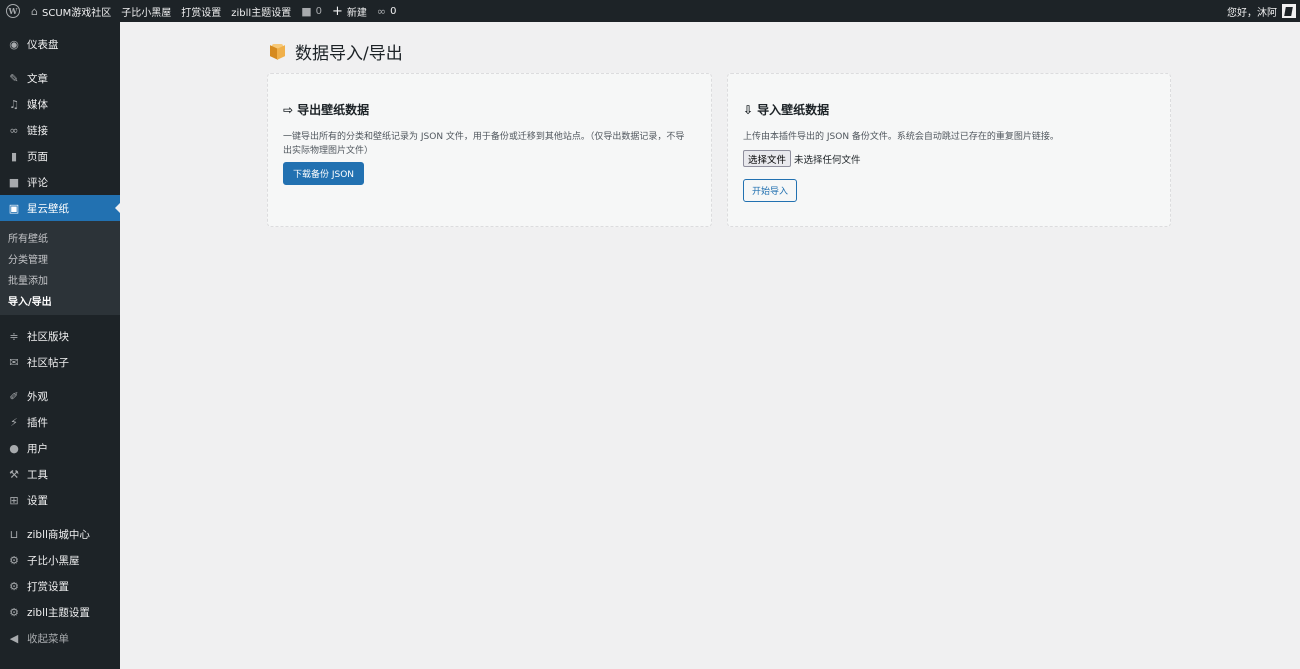 The image size is (1300, 669). What do you see at coordinates (333, 110) in the screenshot?
I see `export-title-text: 导出壁纸数据` at bounding box center [333, 110].